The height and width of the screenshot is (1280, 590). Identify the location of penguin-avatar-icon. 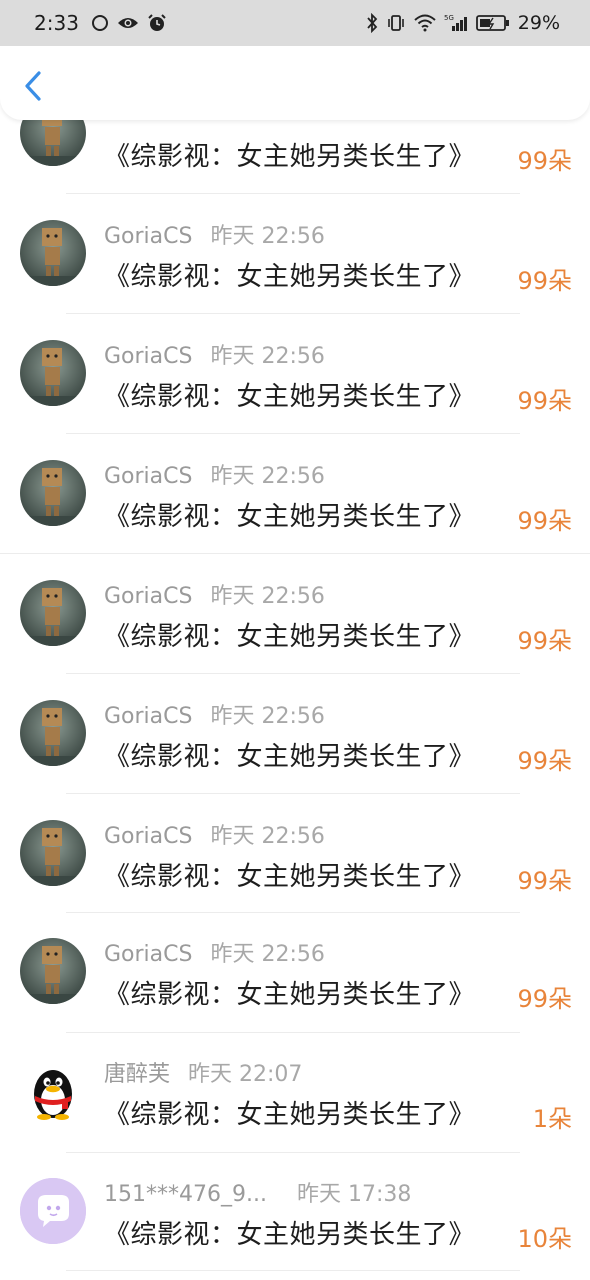
(53, 1091).